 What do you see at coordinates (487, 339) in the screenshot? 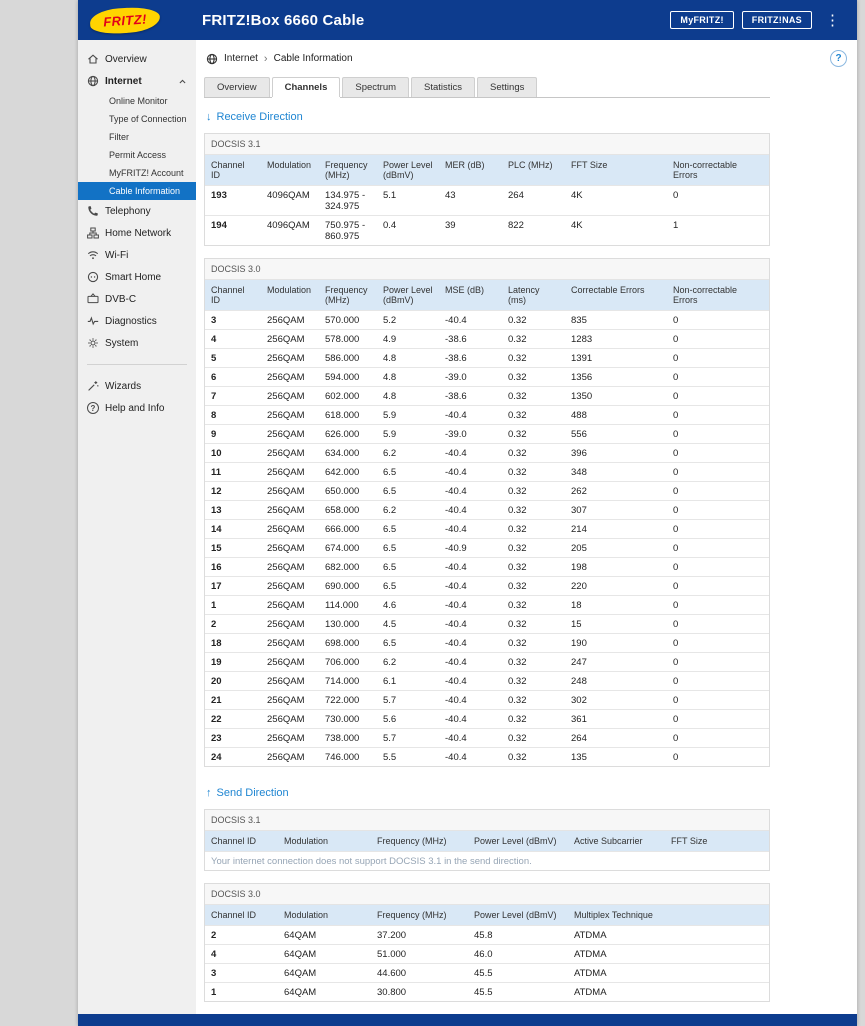
I see `table-row: 4 256QAM 578.000 4.9 -38.6 0.32 1283 0` at bounding box center [487, 339].